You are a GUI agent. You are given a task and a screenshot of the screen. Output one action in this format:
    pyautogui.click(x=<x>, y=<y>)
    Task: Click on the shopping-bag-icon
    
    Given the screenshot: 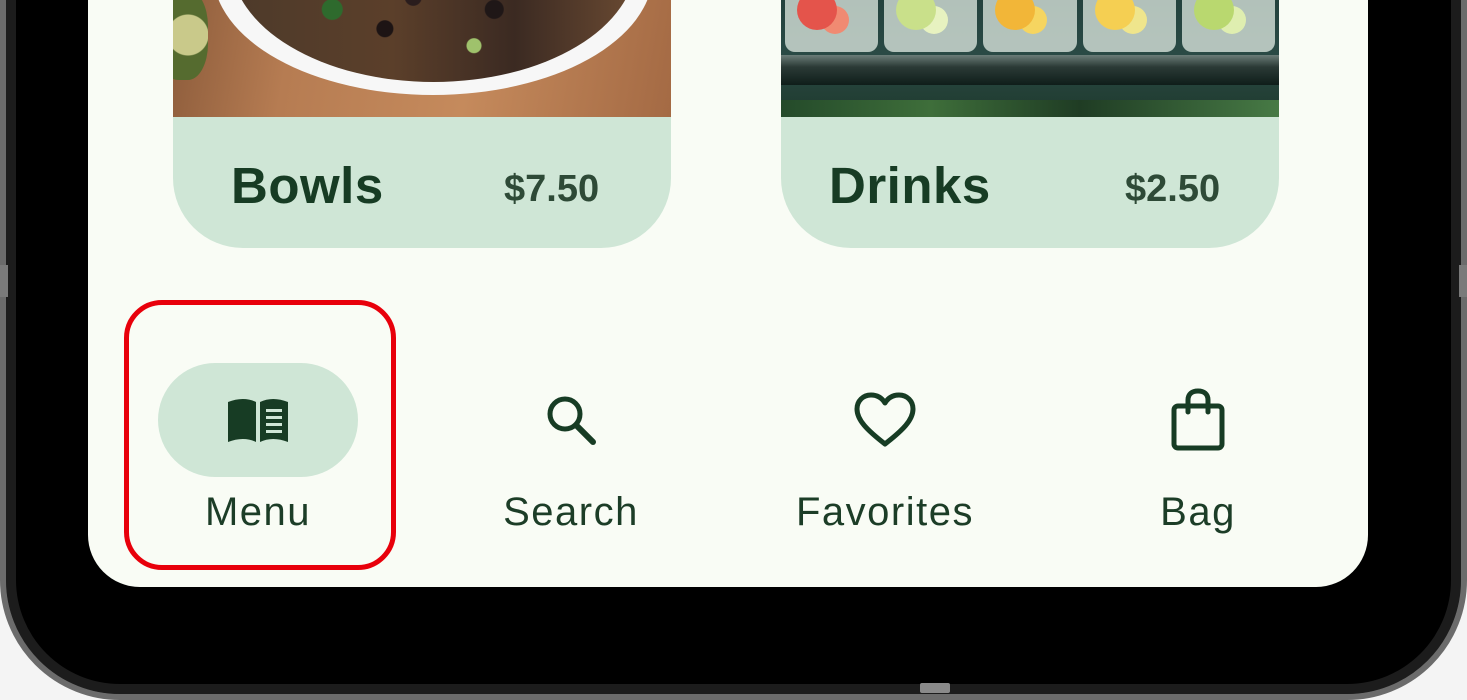 What is the action you would take?
    pyautogui.click(x=1198, y=419)
    